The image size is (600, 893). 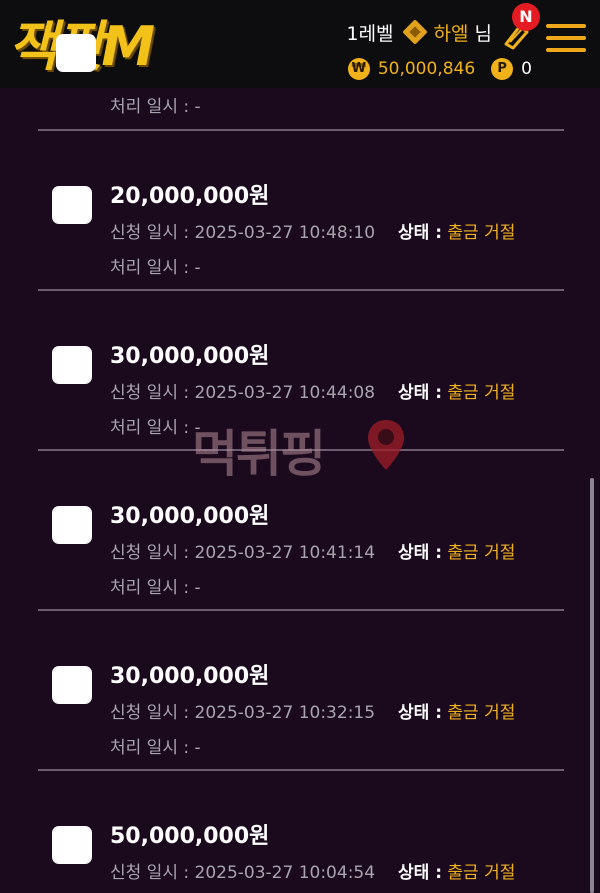 I want to click on request-date: 신청 일시 : 2025-03-27 10:04:54, so click(x=243, y=873).